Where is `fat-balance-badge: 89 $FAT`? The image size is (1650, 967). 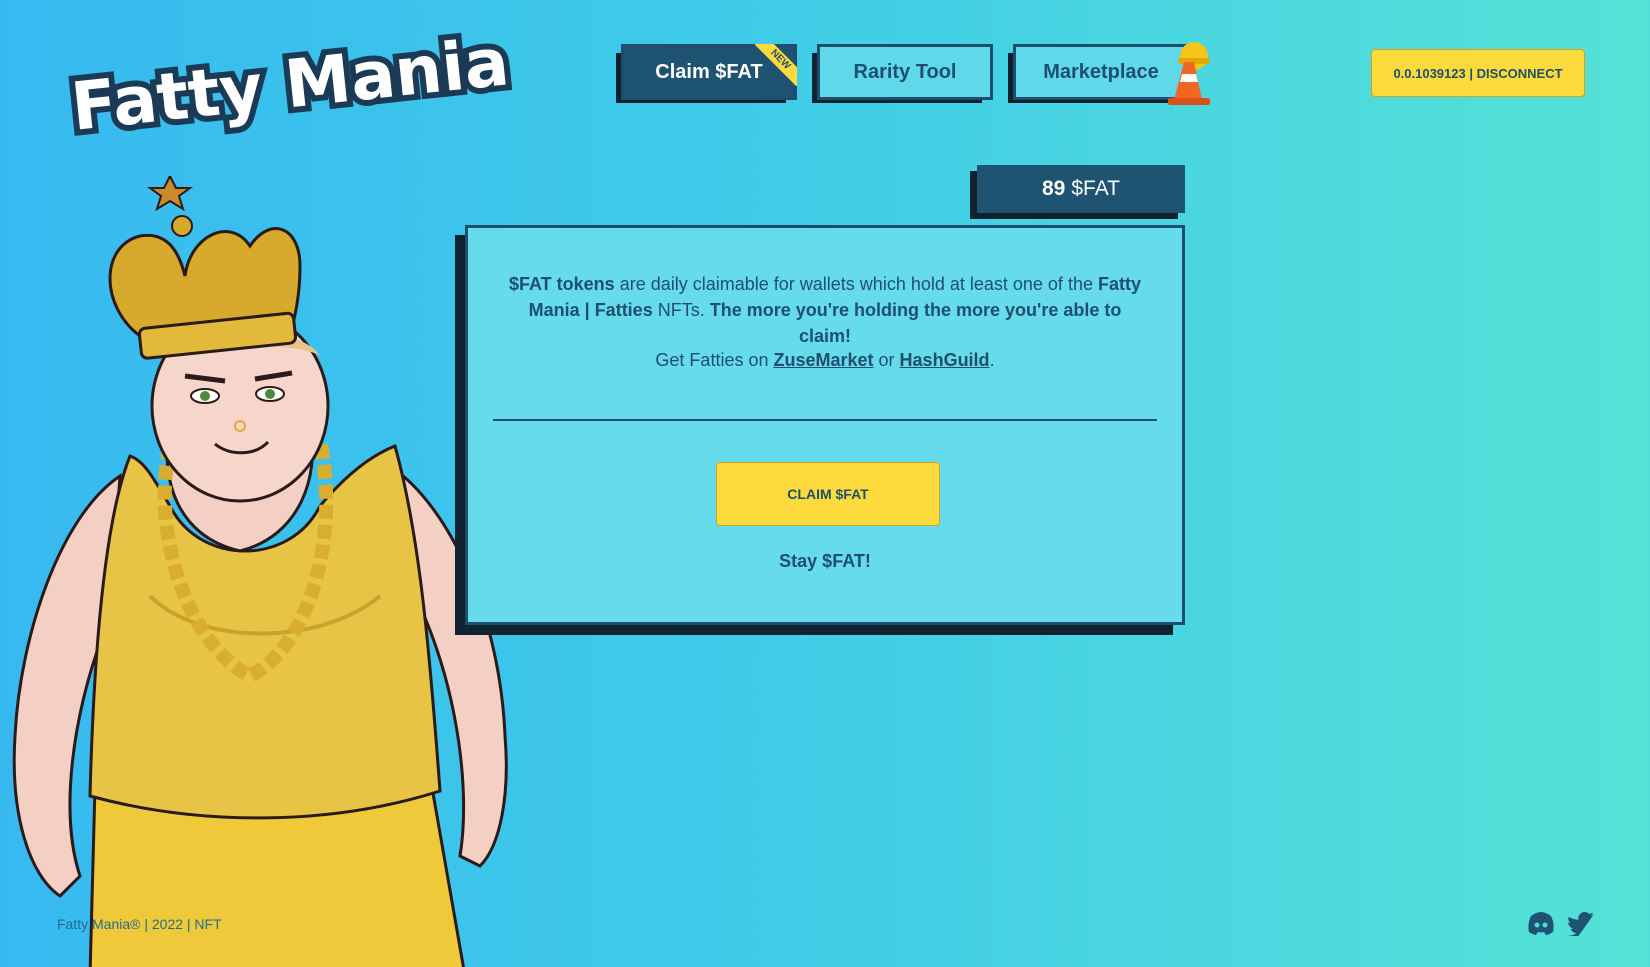 fat-balance-badge: 89 $FAT is located at coordinates (1077, 192).